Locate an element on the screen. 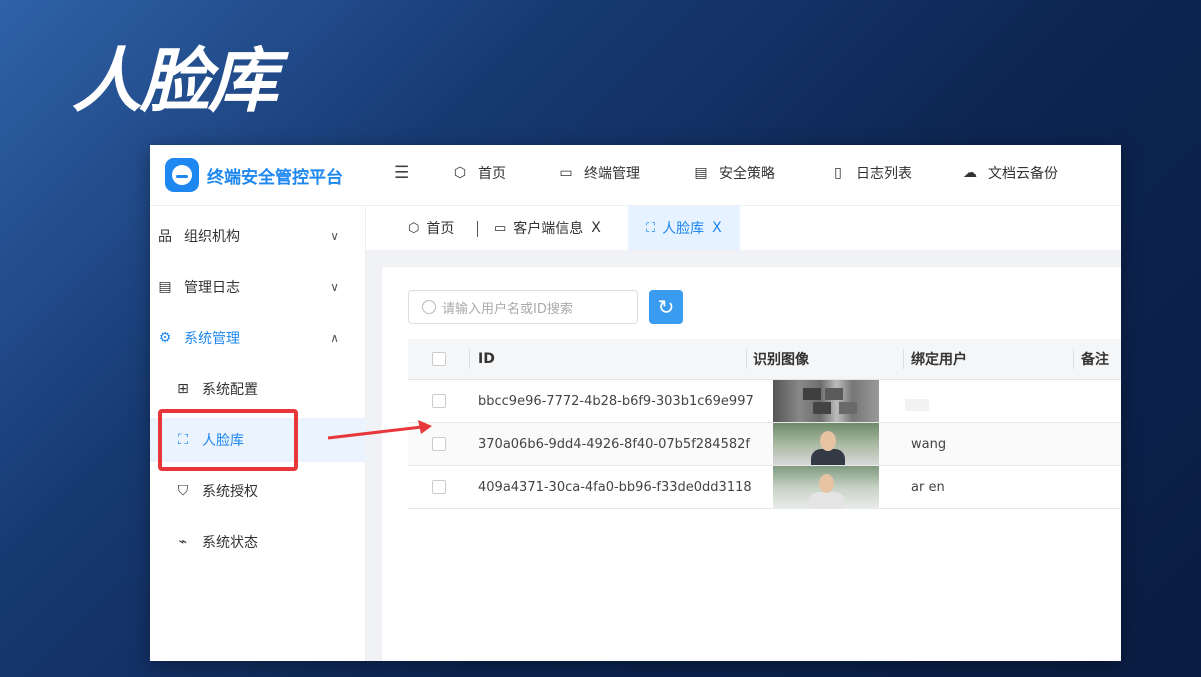  sidebar-item-system-management: ⚙ 系统管理 ∧ is located at coordinates (253, 338).